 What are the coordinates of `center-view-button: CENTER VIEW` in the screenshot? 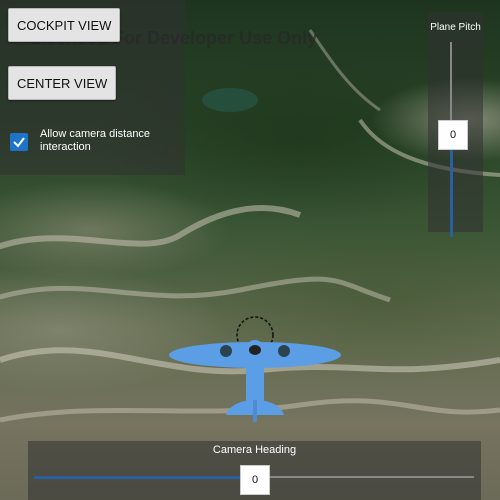 It's located at (62, 83).